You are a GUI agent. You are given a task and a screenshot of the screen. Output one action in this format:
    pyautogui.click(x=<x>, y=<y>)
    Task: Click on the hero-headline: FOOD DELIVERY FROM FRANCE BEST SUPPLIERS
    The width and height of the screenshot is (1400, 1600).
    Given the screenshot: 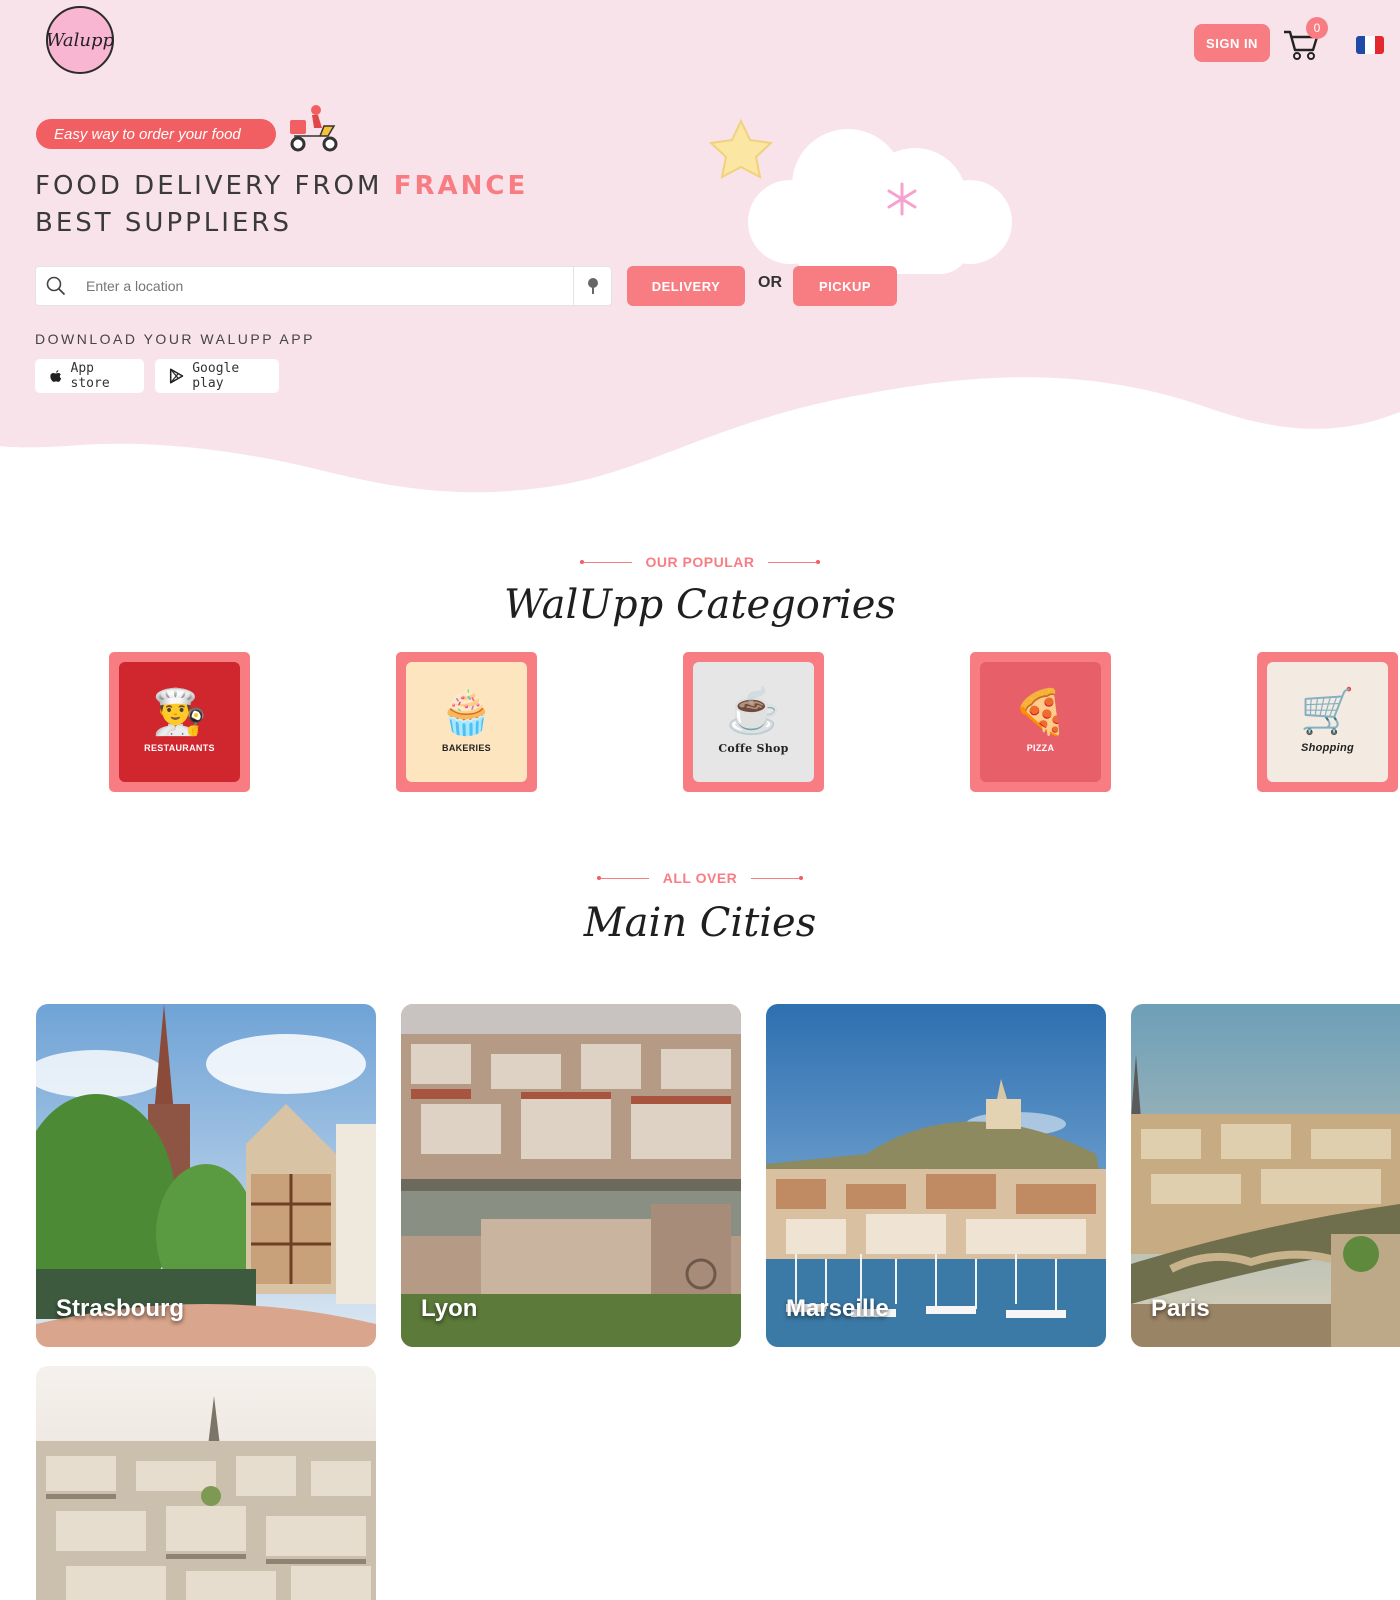 What is the action you would take?
    pyautogui.click(x=295, y=205)
    